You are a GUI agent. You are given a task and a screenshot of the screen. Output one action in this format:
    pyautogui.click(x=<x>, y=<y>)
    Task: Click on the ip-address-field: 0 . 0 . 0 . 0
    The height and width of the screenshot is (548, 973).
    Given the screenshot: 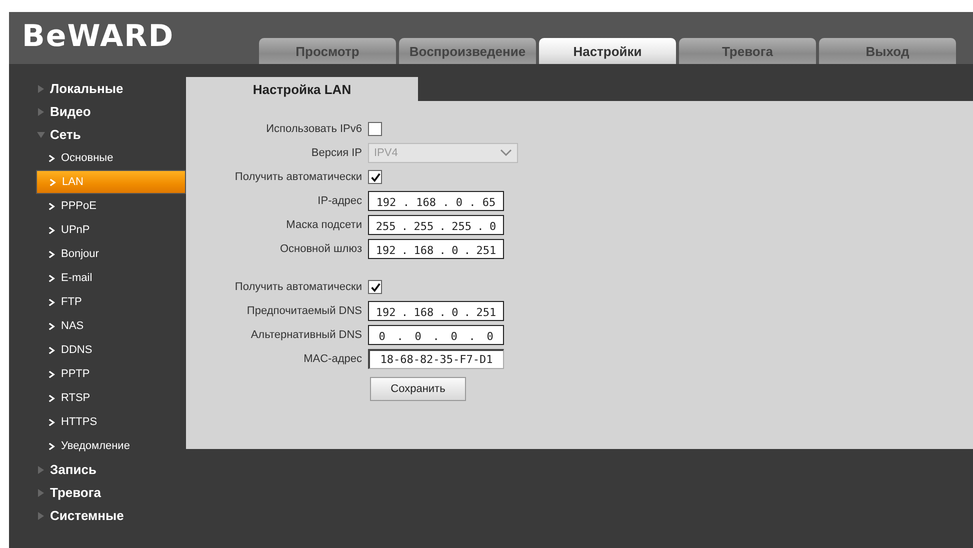 What is the action you would take?
    pyautogui.click(x=436, y=335)
    